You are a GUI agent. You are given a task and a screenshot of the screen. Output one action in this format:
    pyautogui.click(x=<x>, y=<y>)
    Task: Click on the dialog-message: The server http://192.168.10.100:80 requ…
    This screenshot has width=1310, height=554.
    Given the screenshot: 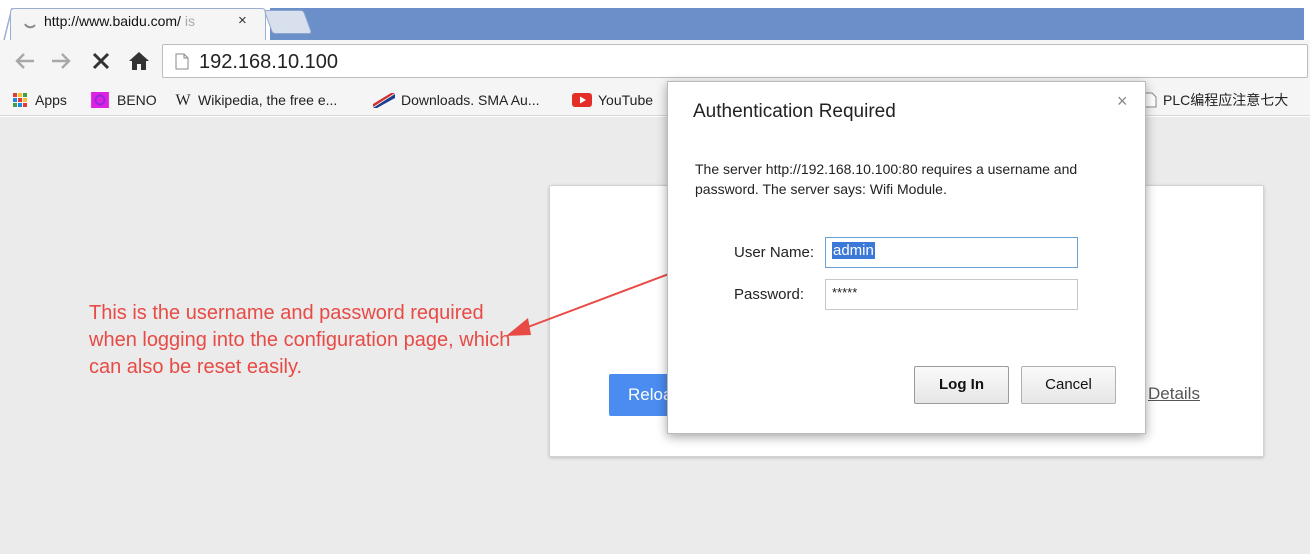 What is the action you would take?
    pyautogui.click(x=886, y=179)
    